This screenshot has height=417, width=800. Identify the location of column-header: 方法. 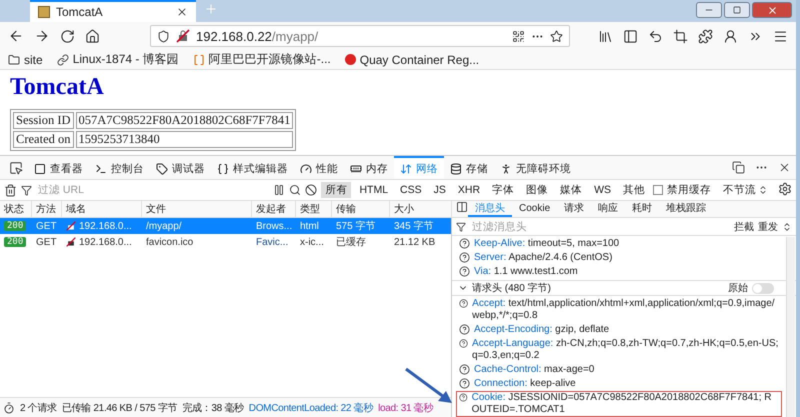
(47, 209).